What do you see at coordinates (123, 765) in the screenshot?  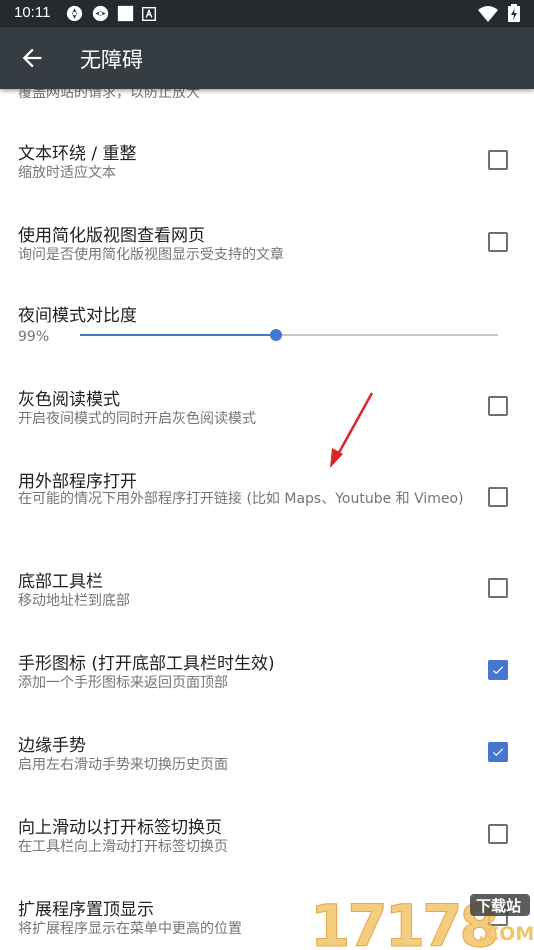 I see `pref-summary: 启用左右滑动手势来切换历史页面` at bounding box center [123, 765].